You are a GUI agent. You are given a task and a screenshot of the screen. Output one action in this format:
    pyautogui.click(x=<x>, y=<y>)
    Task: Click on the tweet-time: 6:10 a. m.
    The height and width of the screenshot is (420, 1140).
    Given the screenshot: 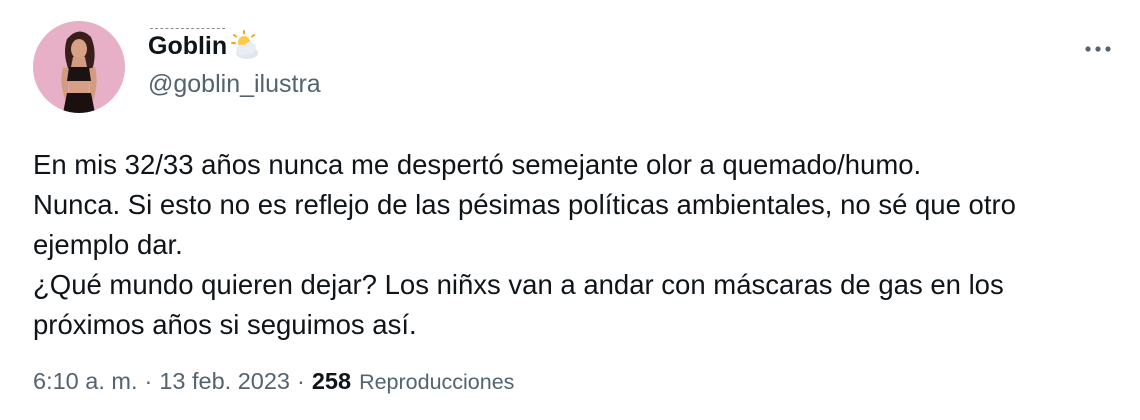 What is the action you would take?
    pyautogui.click(x=85, y=381)
    